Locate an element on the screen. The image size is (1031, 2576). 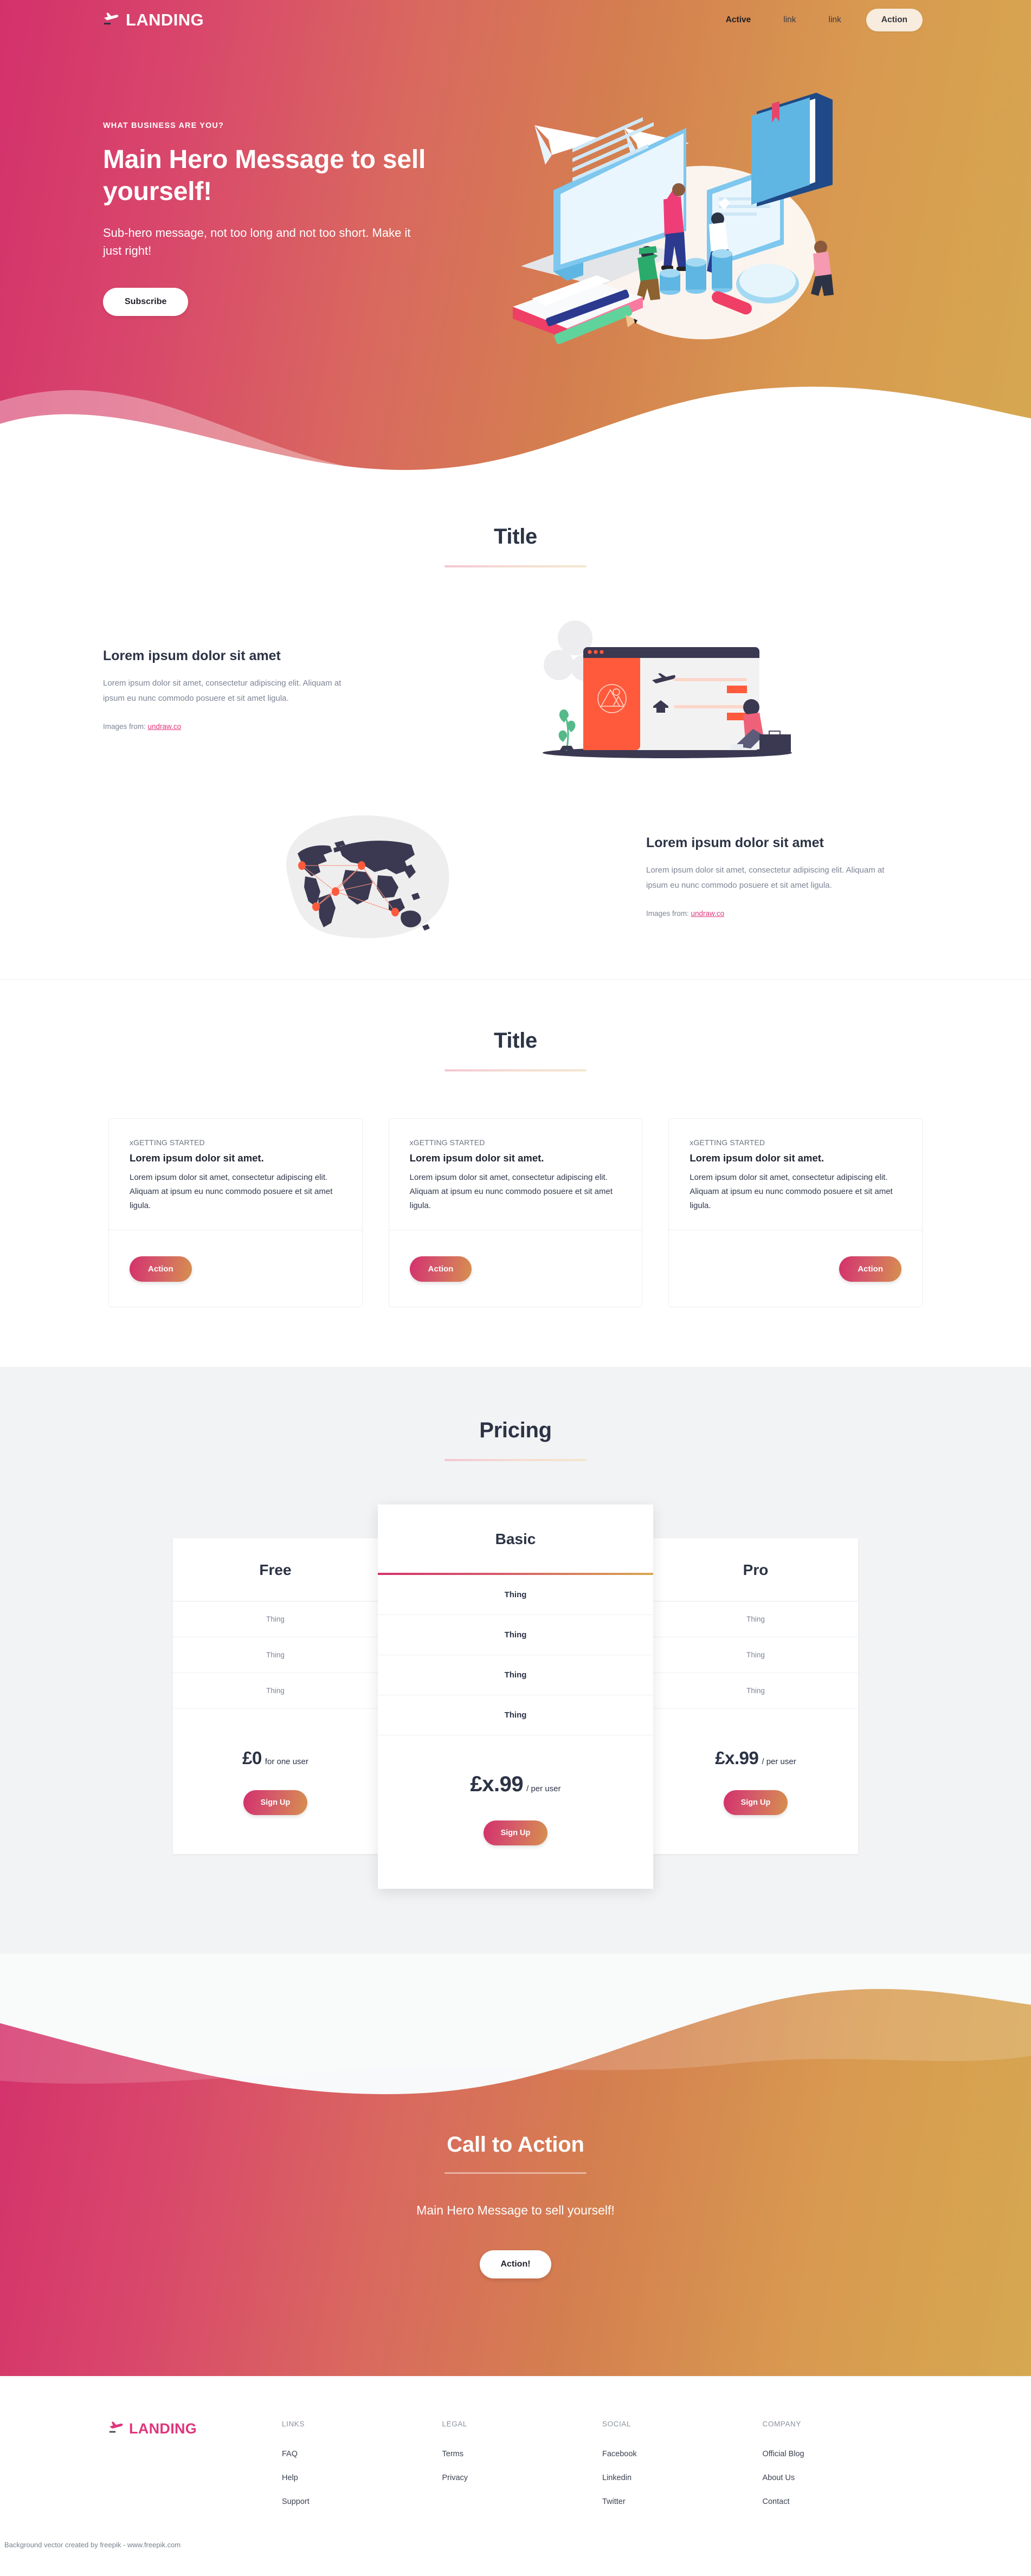
footer-link: About Us is located at coordinates (843, 2478).